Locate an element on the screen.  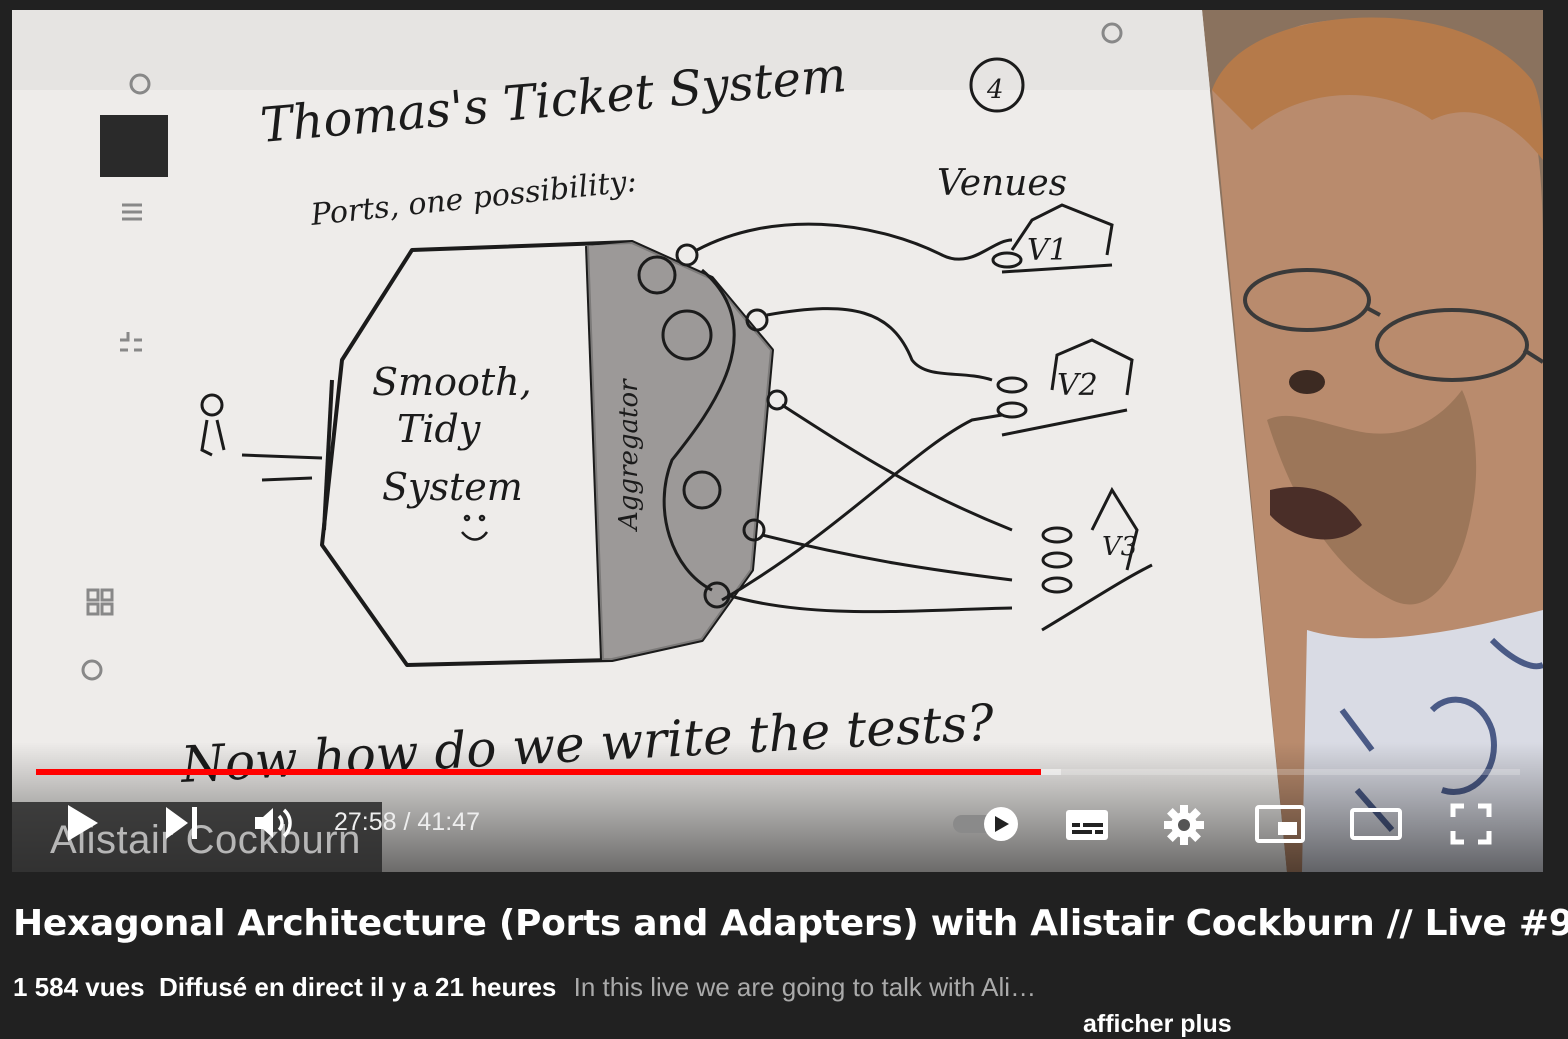
whiteboard-center-label-3: System is located at coordinates (452, 487).